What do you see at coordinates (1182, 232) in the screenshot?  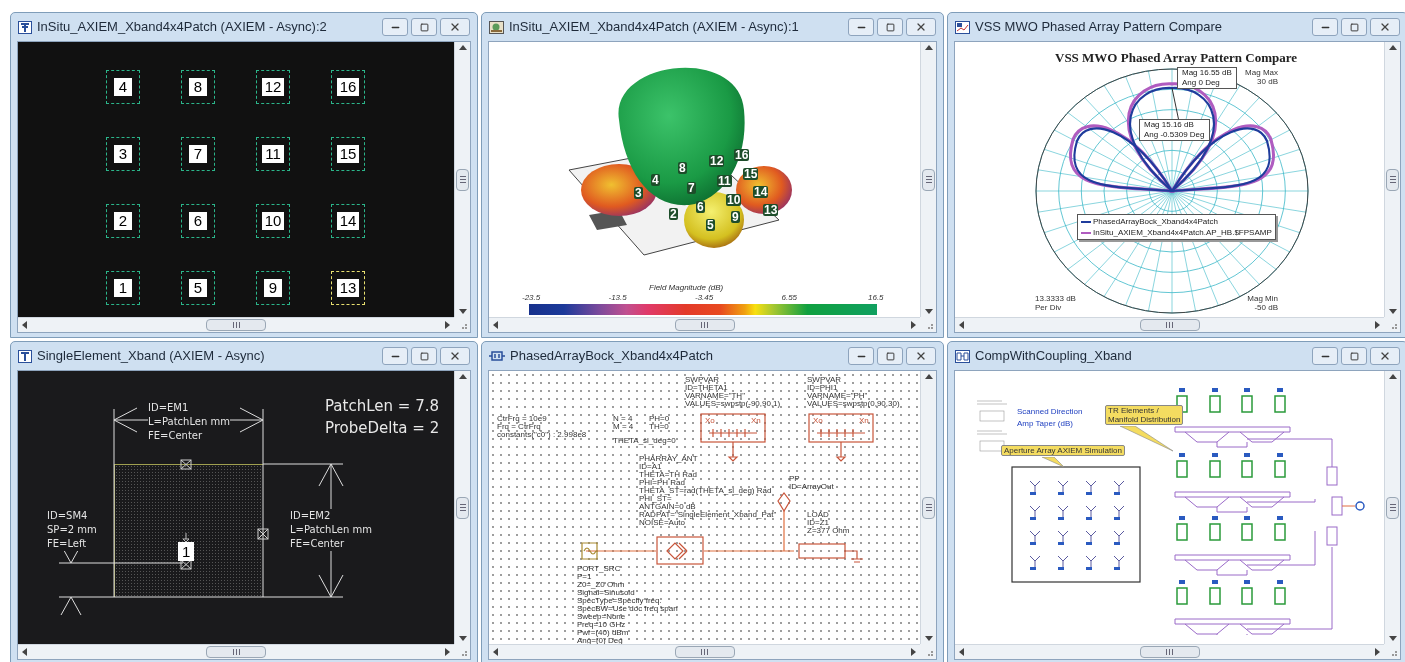 I see `legend-label: InSitu_AXIEM_Xband4x4Patch.AP_HB.$FPSAMP` at bounding box center [1182, 232].